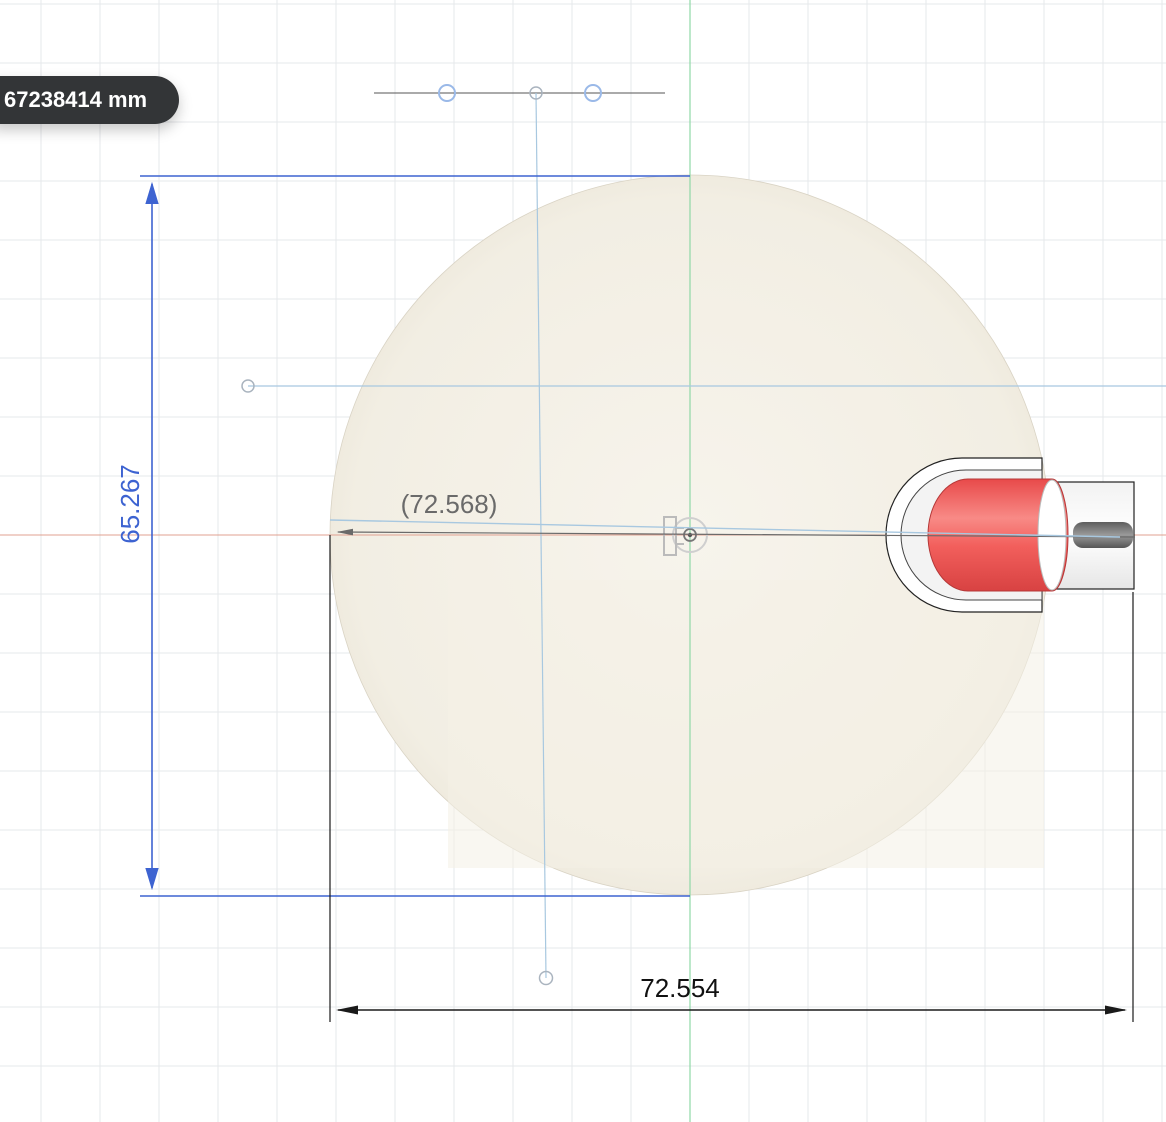 This screenshot has width=1166, height=1122. I want to click on measure-readout-text: 67238414 mm, so click(76, 99).